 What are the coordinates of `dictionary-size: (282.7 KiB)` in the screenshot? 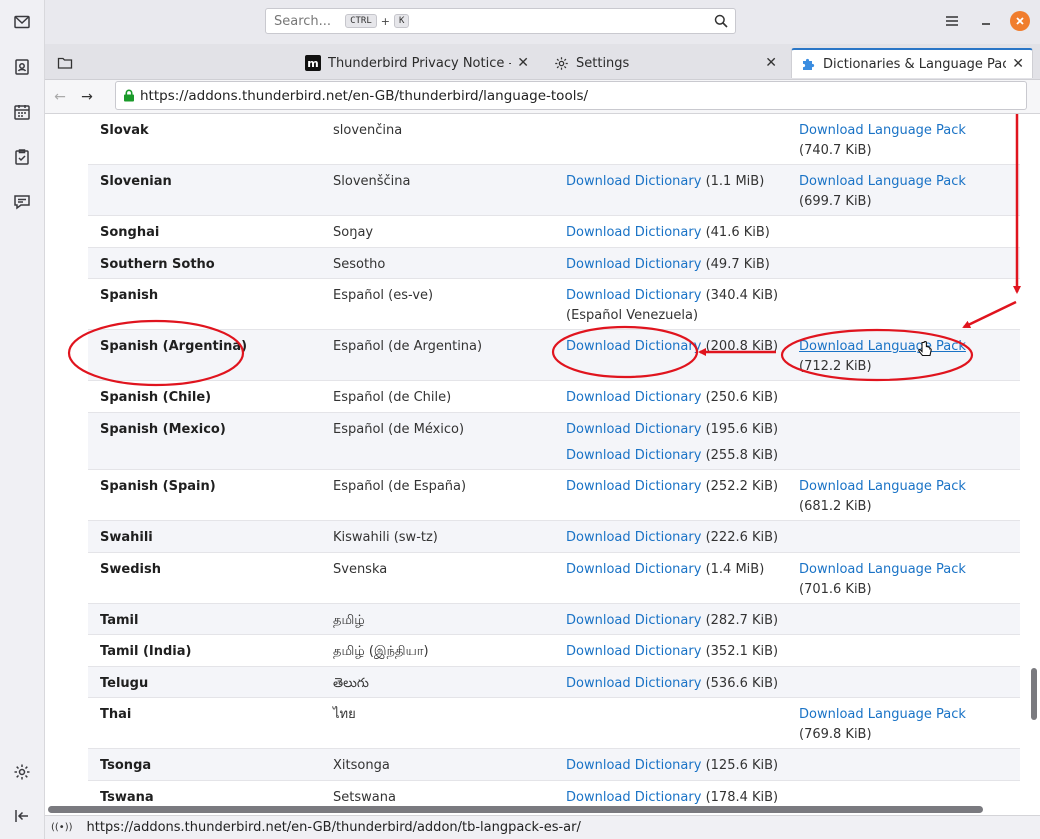 It's located at (742, 620).